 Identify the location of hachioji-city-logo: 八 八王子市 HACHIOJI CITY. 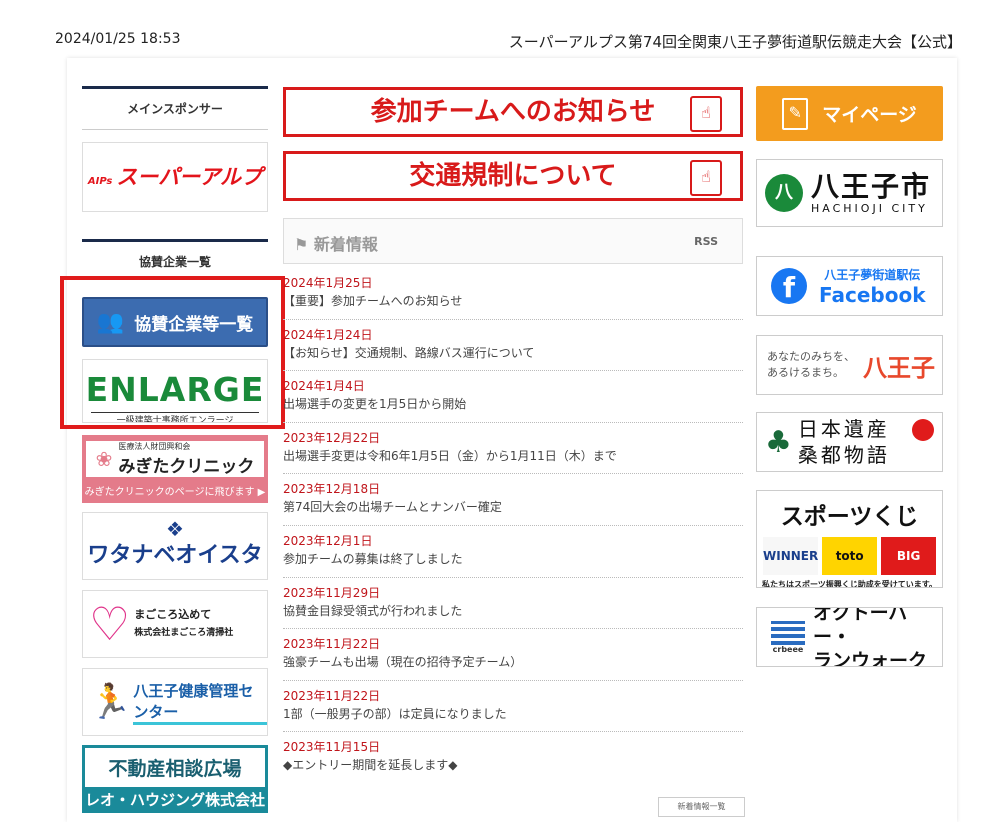
(849, 193).